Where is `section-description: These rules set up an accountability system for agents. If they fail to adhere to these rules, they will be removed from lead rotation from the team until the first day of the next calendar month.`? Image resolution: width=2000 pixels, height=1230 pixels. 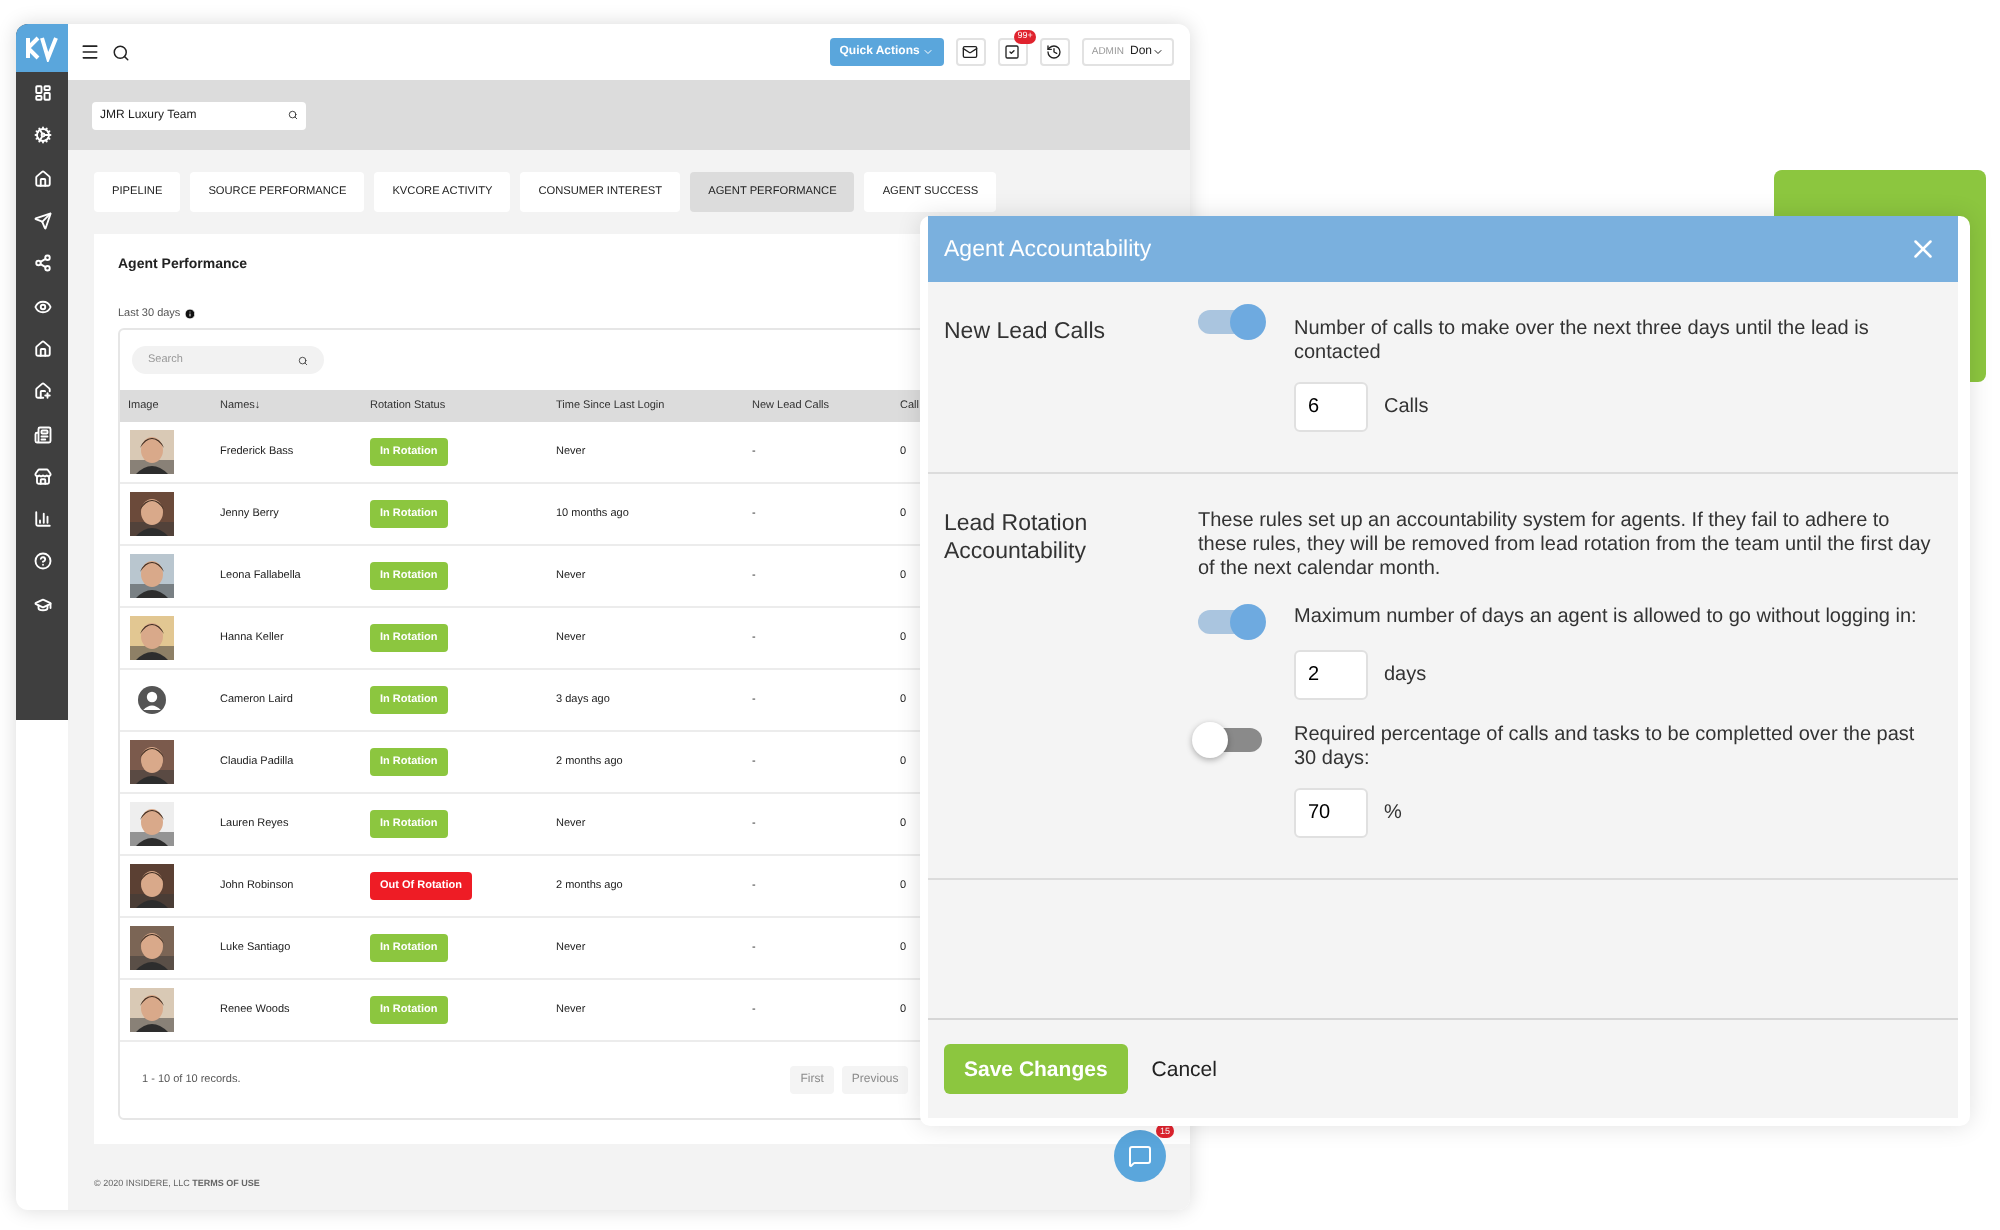
section-description: These rules set up an accountability system for agents. If they fail to adhere to these rules, they will be removed from lead rotation from the team until the first day of the next calendar month. is located at coordinates (1565, 546).